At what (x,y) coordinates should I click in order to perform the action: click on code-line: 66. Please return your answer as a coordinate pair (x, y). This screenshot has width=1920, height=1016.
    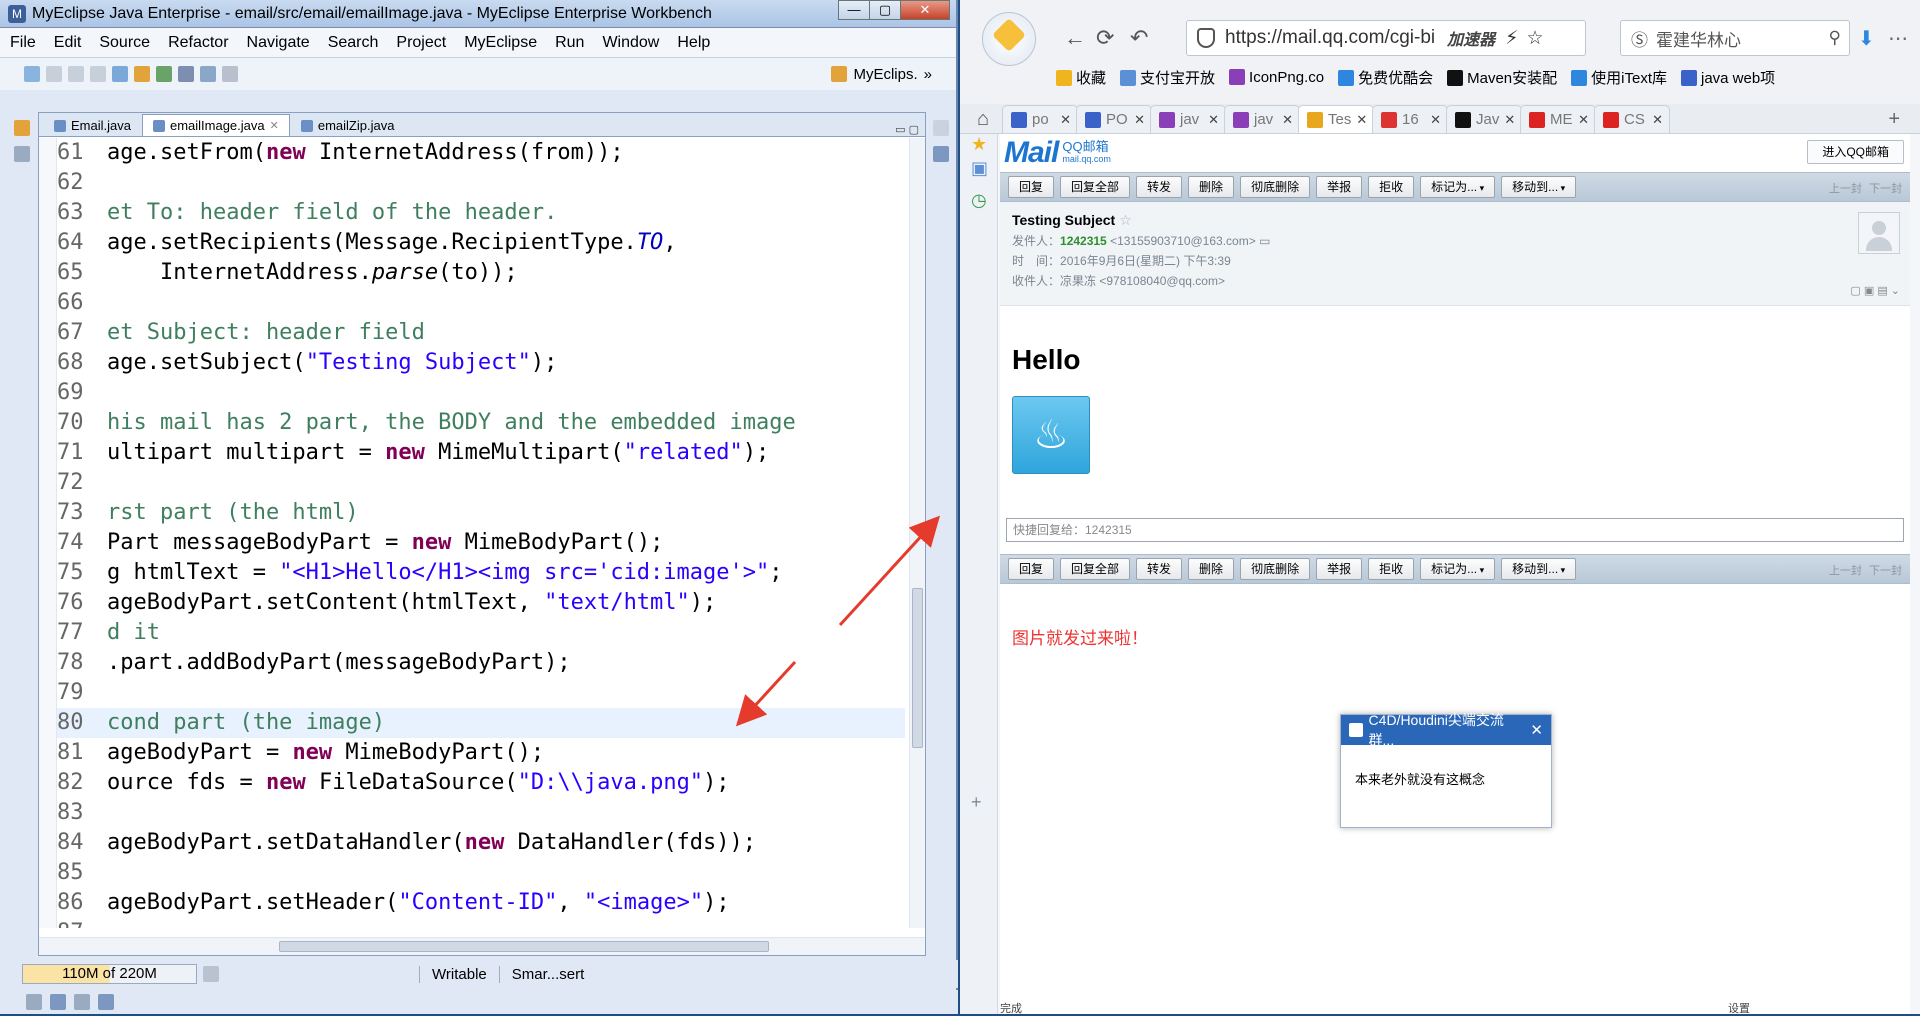
    Looking at the image, I should click on (481, 303).